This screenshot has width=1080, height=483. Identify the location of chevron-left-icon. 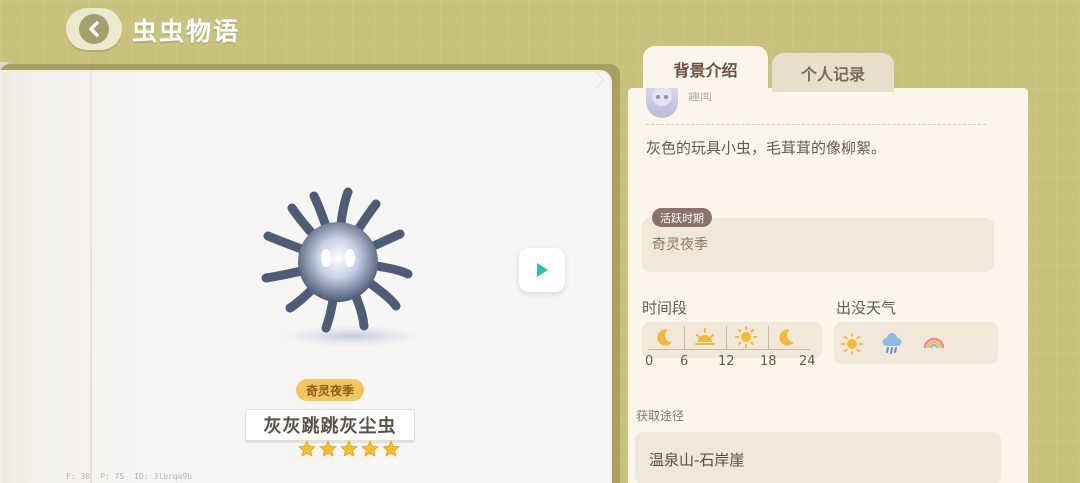
(94, 29).